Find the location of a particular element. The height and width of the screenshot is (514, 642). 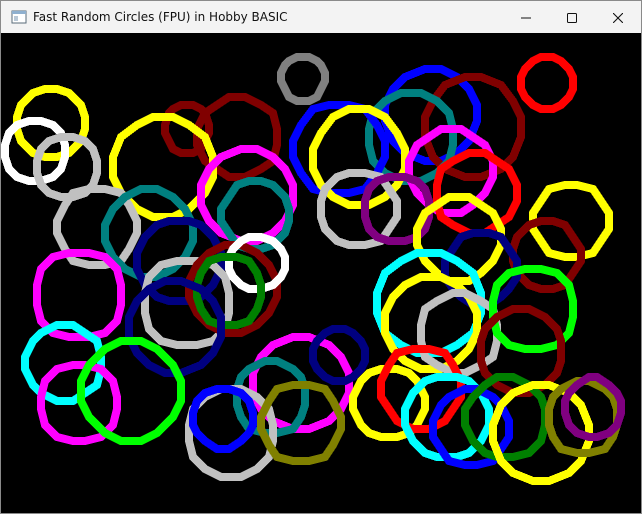

circle-lime is located at coordinates (131, 391).